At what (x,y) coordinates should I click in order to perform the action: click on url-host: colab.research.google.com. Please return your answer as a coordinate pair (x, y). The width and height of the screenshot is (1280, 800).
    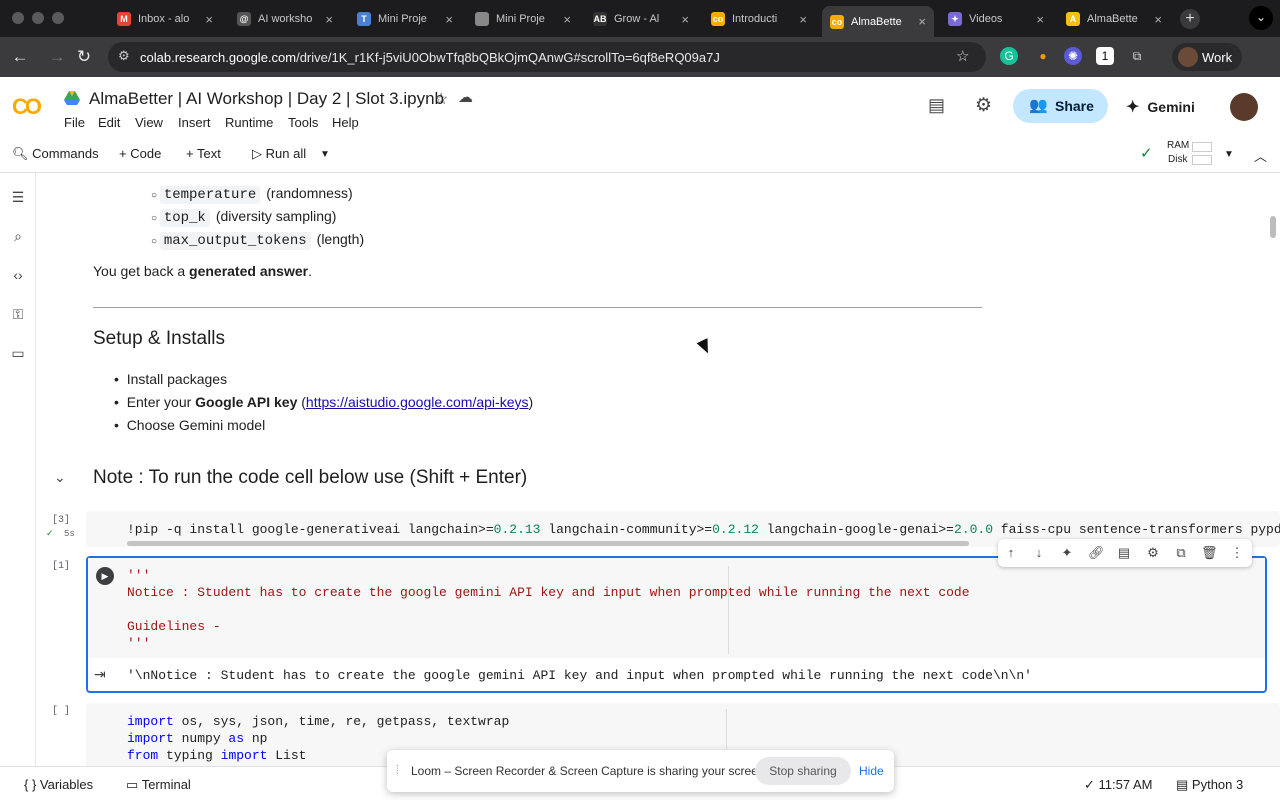
    Looking at the image, I should click on (218, 57).